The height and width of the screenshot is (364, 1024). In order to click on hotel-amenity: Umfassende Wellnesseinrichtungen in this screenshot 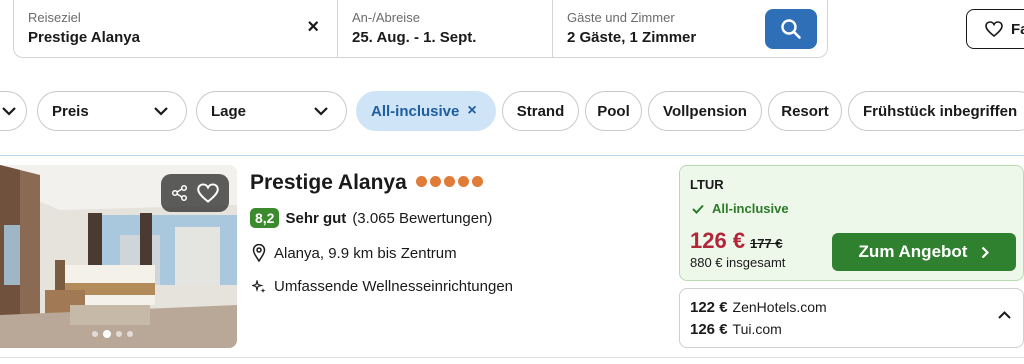, I will do `click(382, 286)`.